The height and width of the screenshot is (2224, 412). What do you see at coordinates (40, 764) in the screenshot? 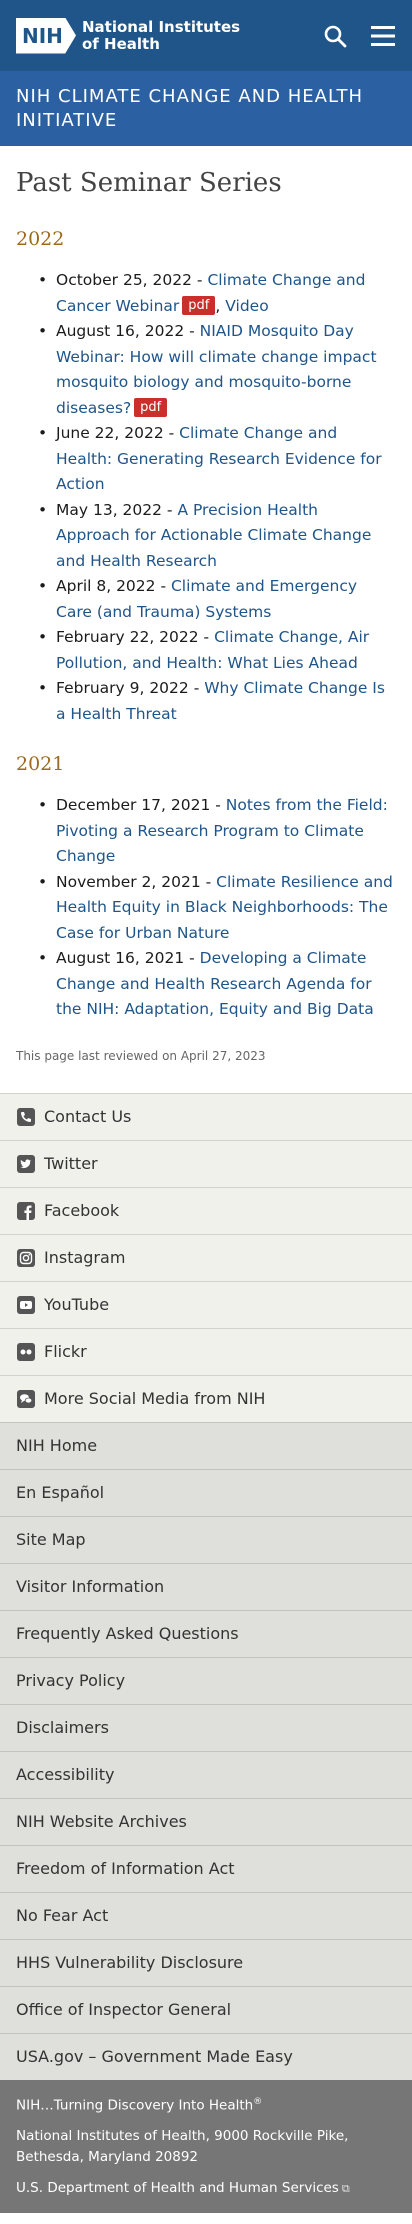
I see `year-heading: 2021` at bounding box center [40, 764].